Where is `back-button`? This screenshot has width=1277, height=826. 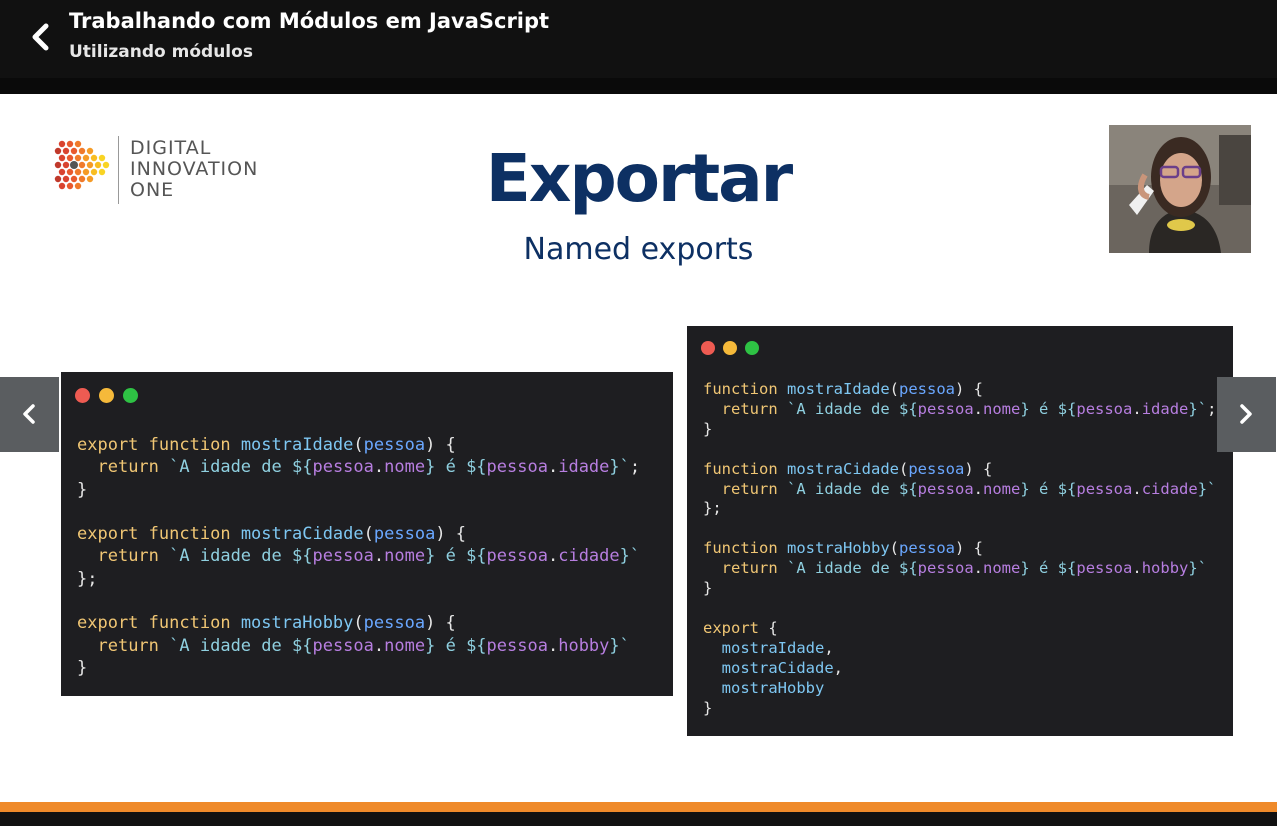 back-button is located at coordinates (41, 37).